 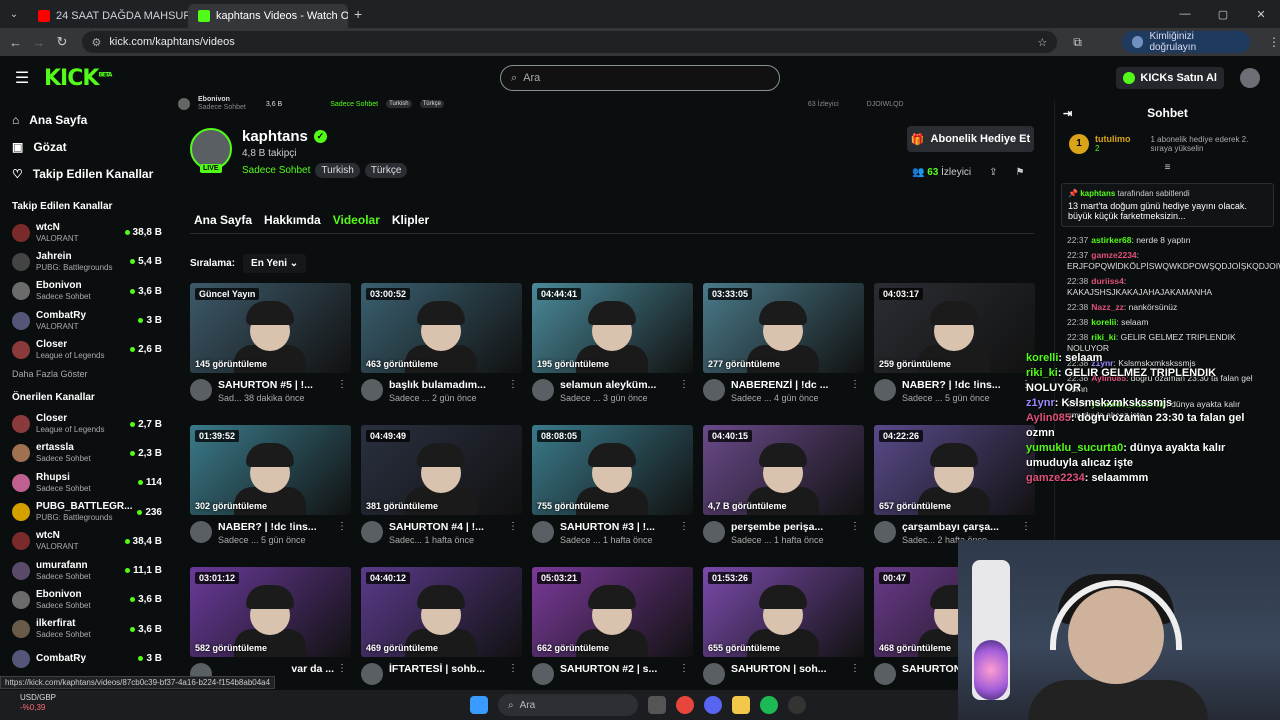 What do you see at coordinates (954, 470) in the screenshot?
I see `video-thumbnail: 04:22:26 657 görüntüleme` at bounding box center [954, 470].